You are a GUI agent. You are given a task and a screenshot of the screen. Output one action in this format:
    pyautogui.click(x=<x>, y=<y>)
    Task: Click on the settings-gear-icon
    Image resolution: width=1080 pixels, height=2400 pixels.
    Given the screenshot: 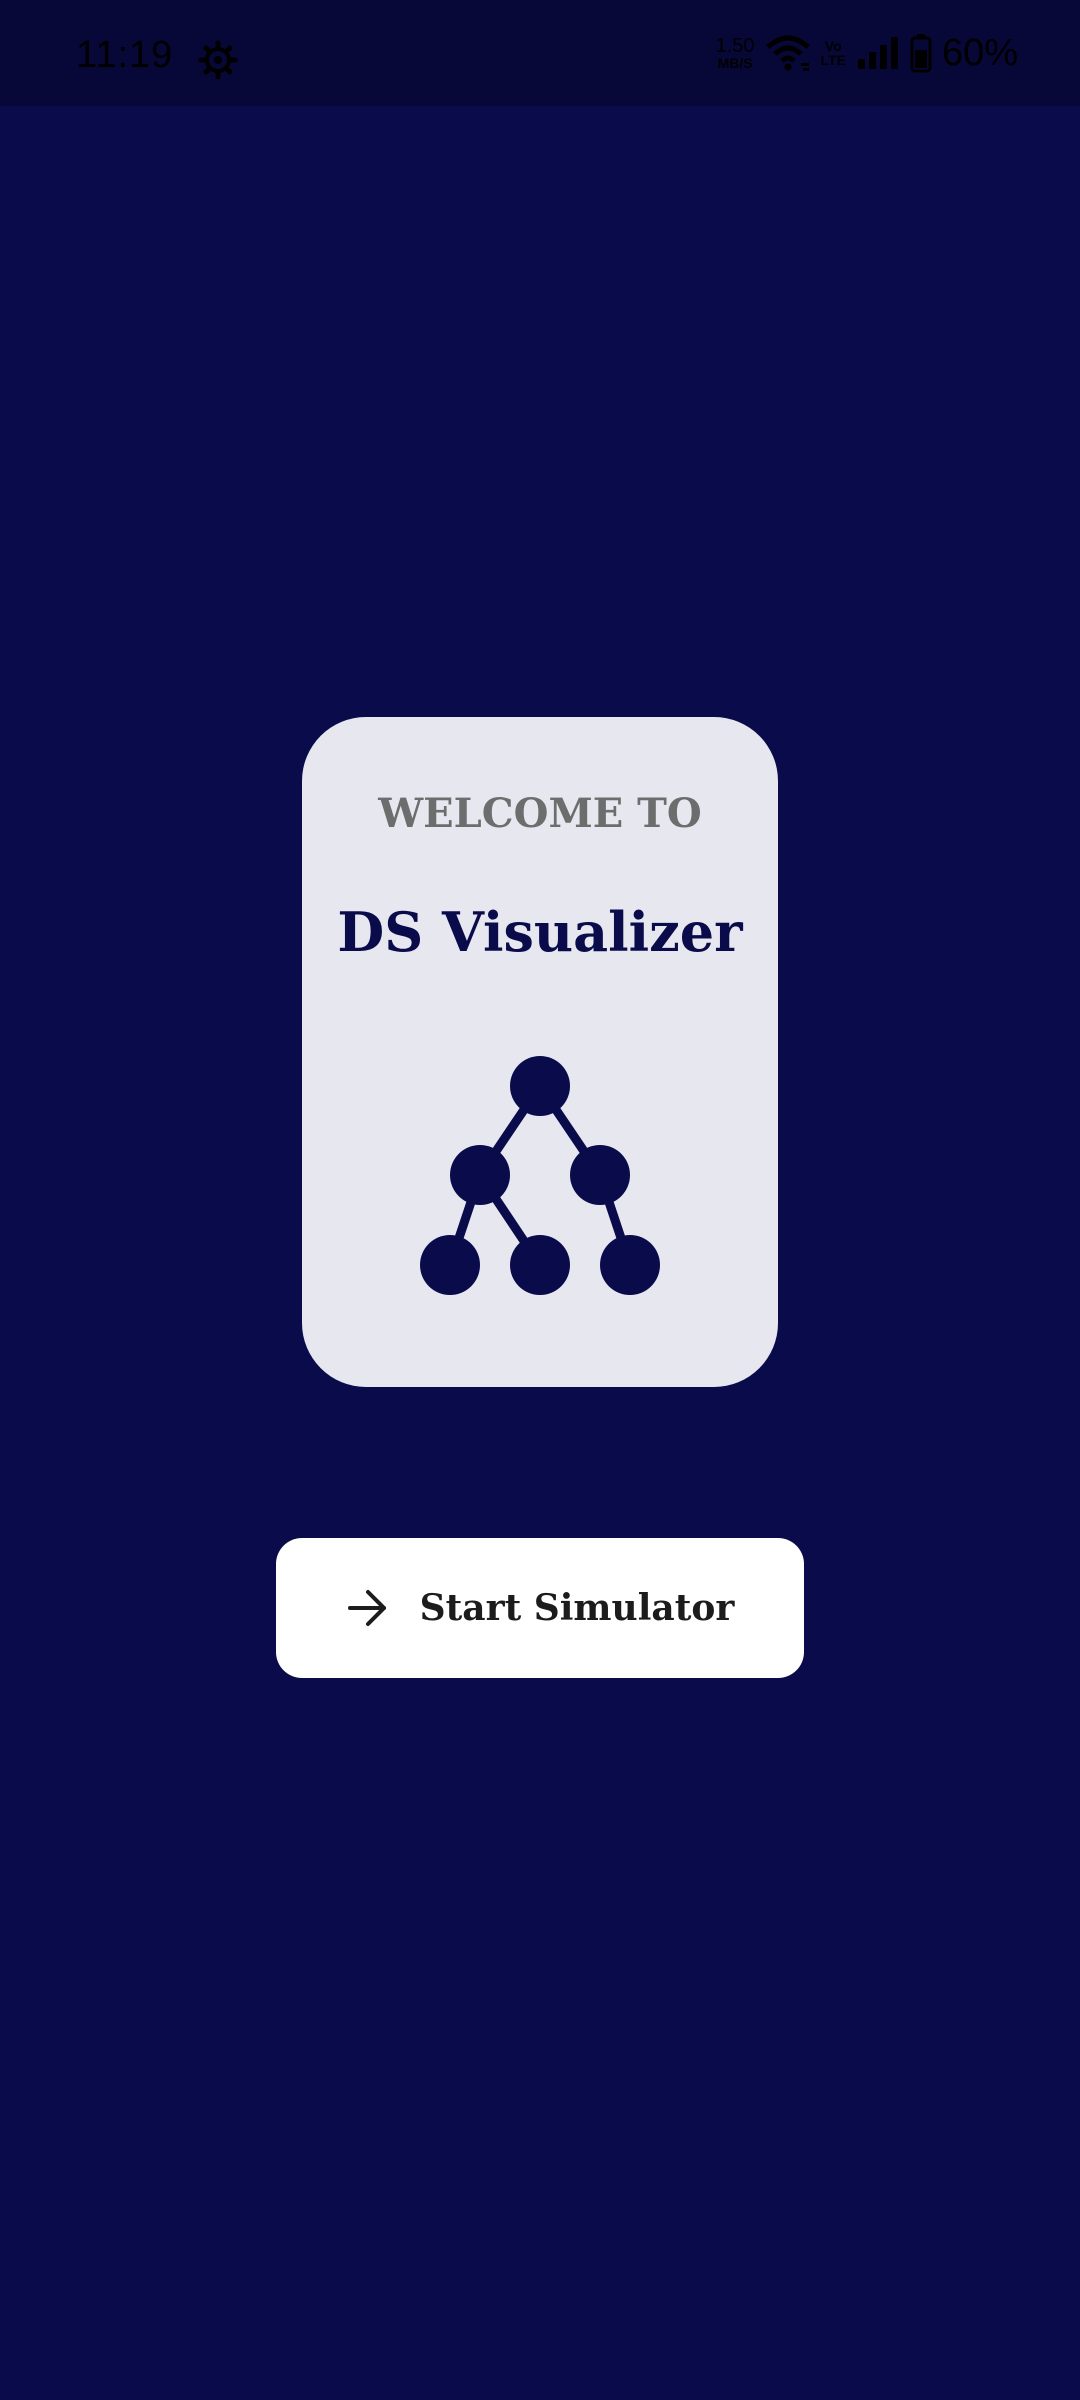 What is the action you would take?
    pyautogui.click(x=218, y=60)
    